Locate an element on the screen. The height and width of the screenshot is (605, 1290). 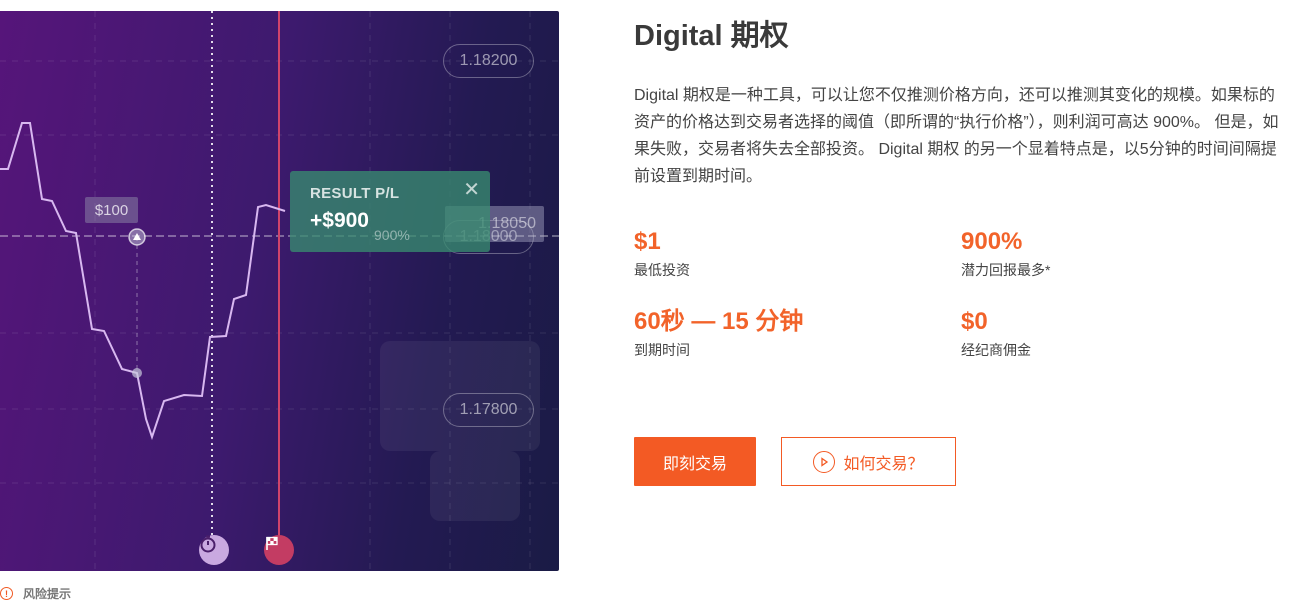
how-to-trade-button: 如何交易？ is located at coordinates (868, 461).